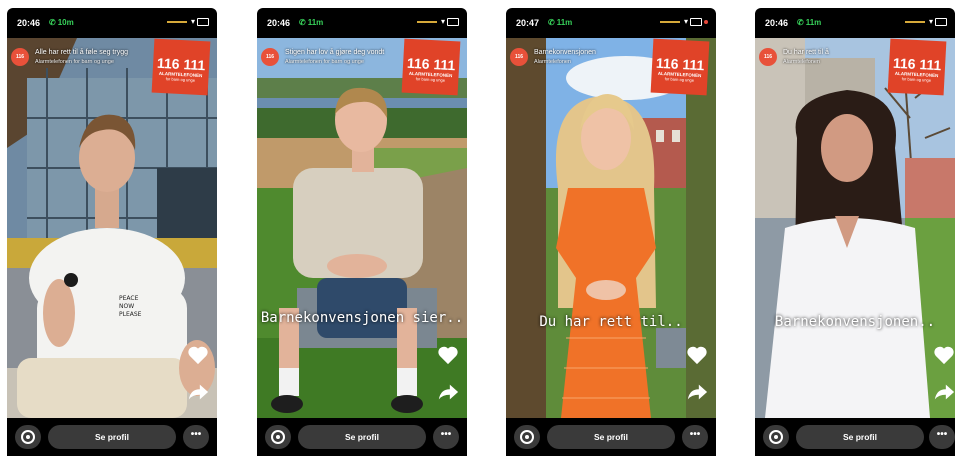  I want to click on clock: 20:47, so click(528, 23).